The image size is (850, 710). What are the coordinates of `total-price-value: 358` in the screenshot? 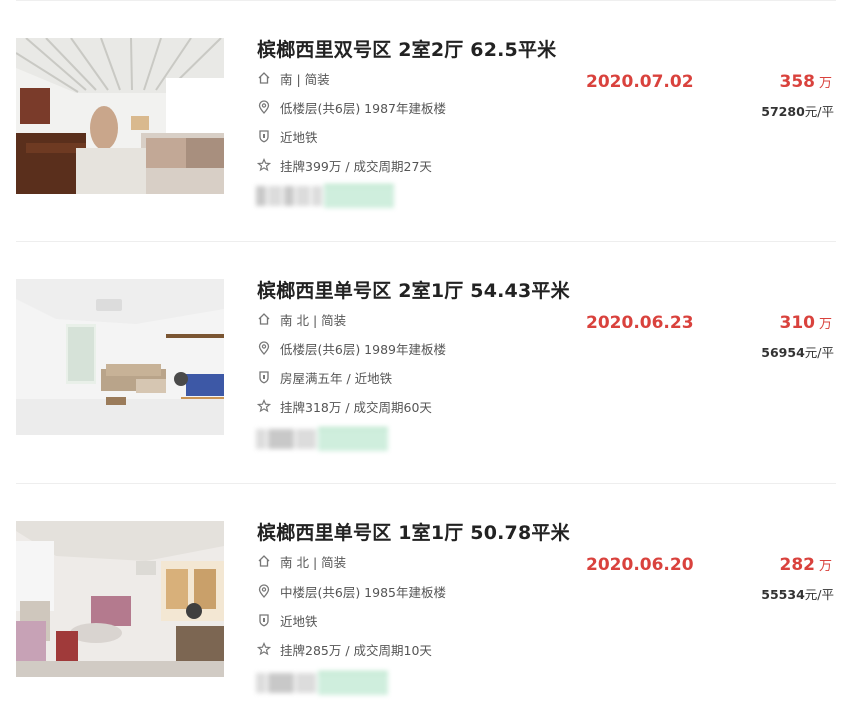 It's located at (797, 82).